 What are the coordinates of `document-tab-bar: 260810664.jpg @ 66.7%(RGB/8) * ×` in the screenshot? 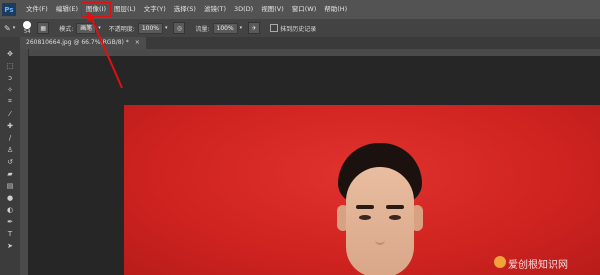 It's located at (310, 43).